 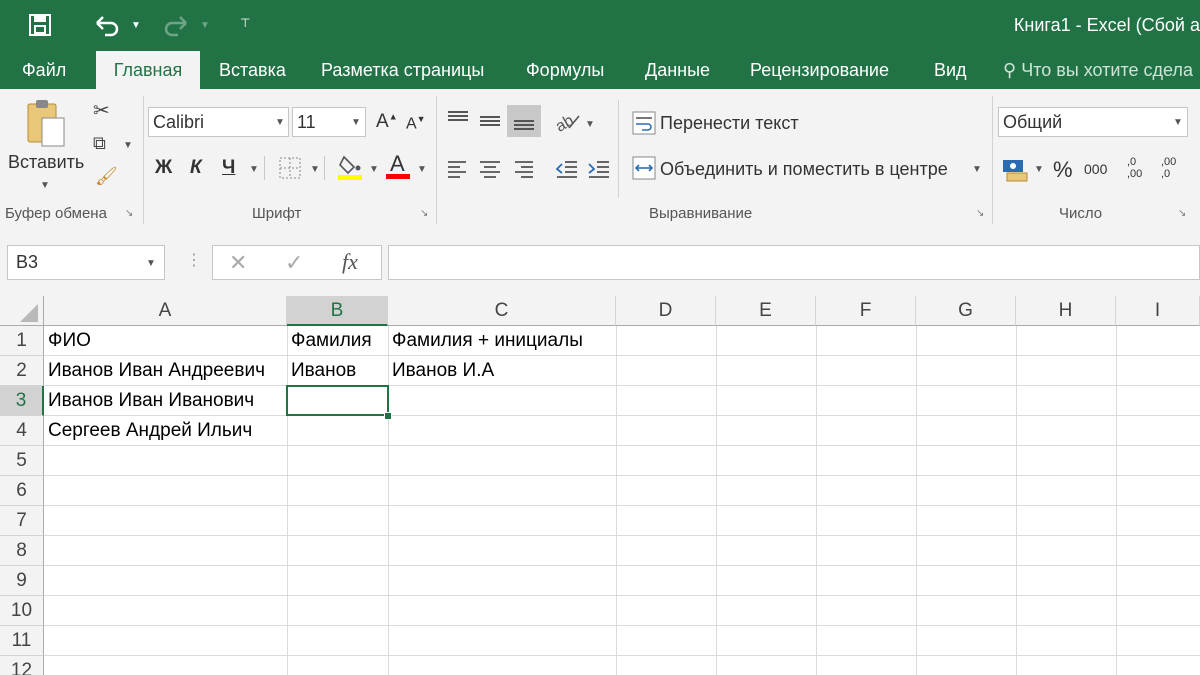 I want to click on save-icon, so click(x=40, y=27).